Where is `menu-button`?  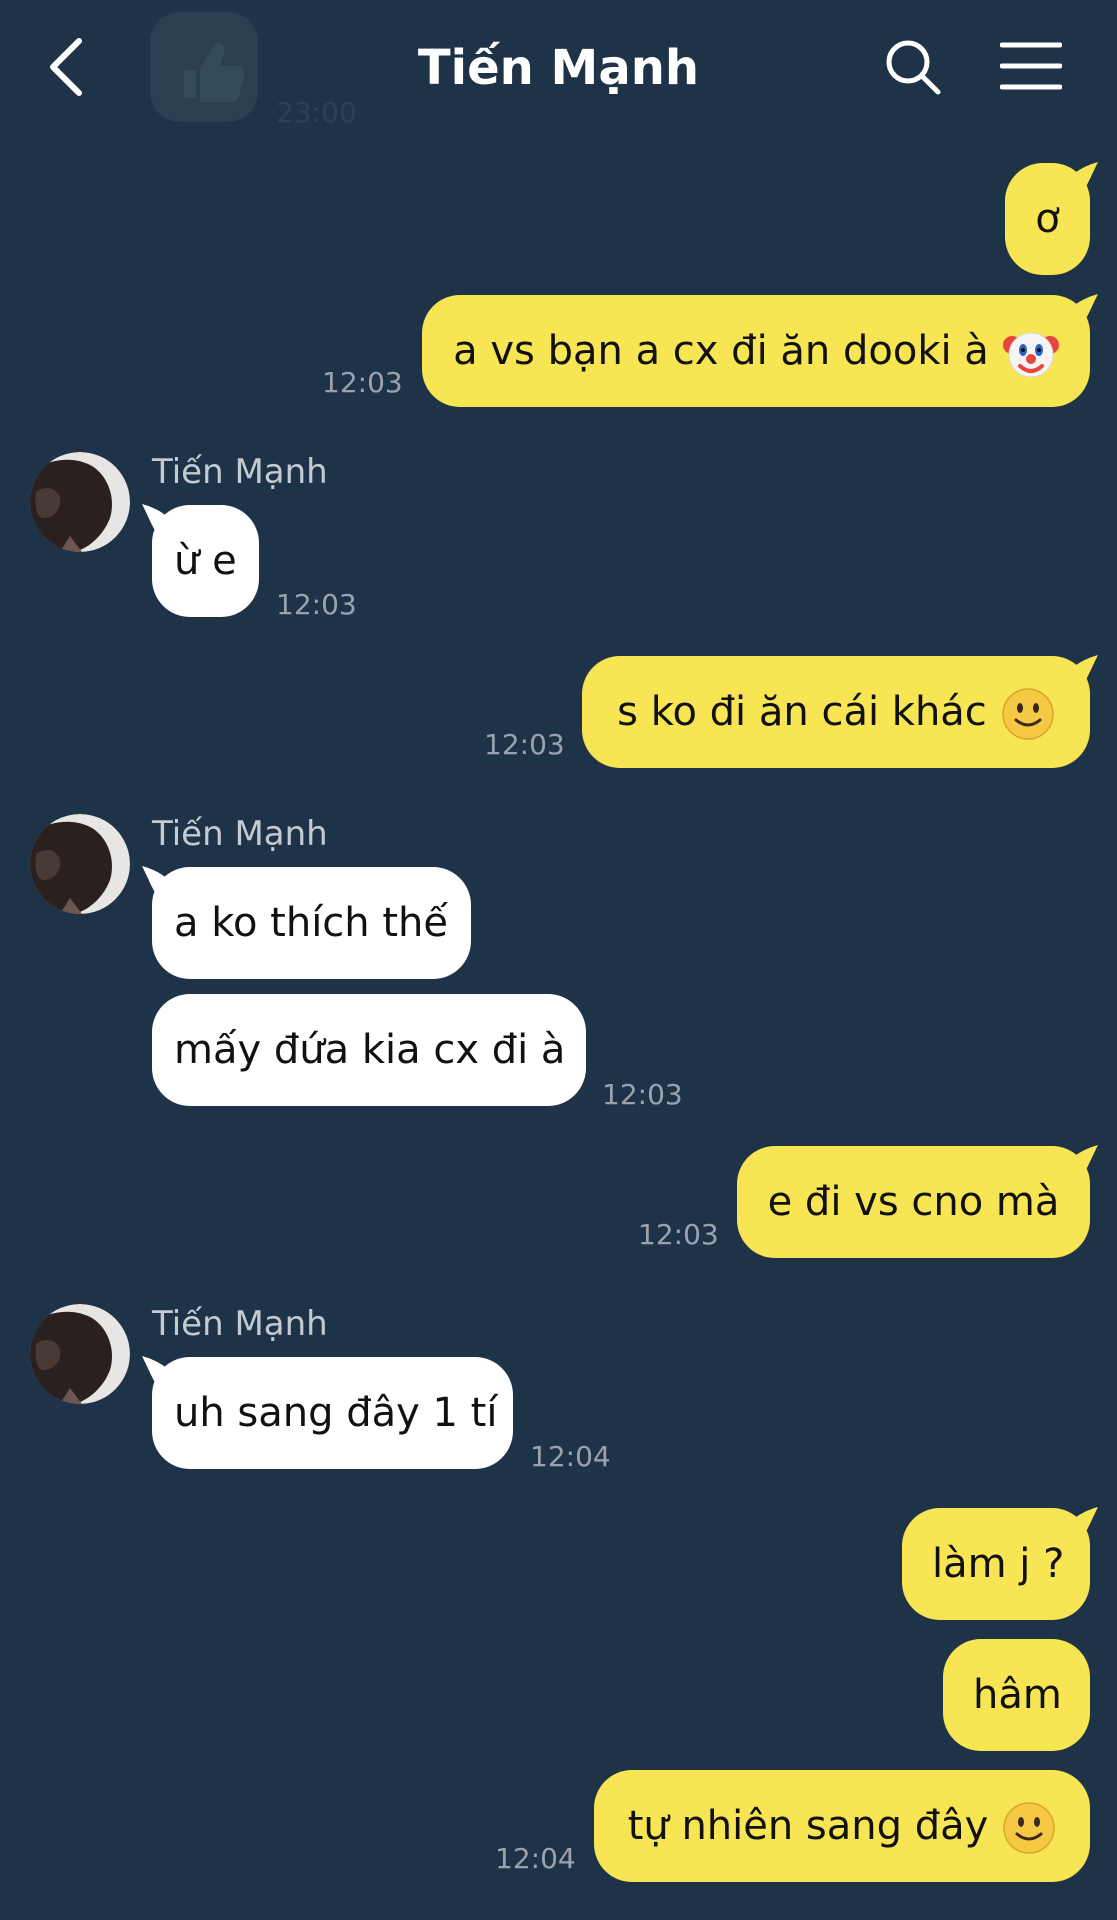 menu-button is located at coordinates (1031, 66).